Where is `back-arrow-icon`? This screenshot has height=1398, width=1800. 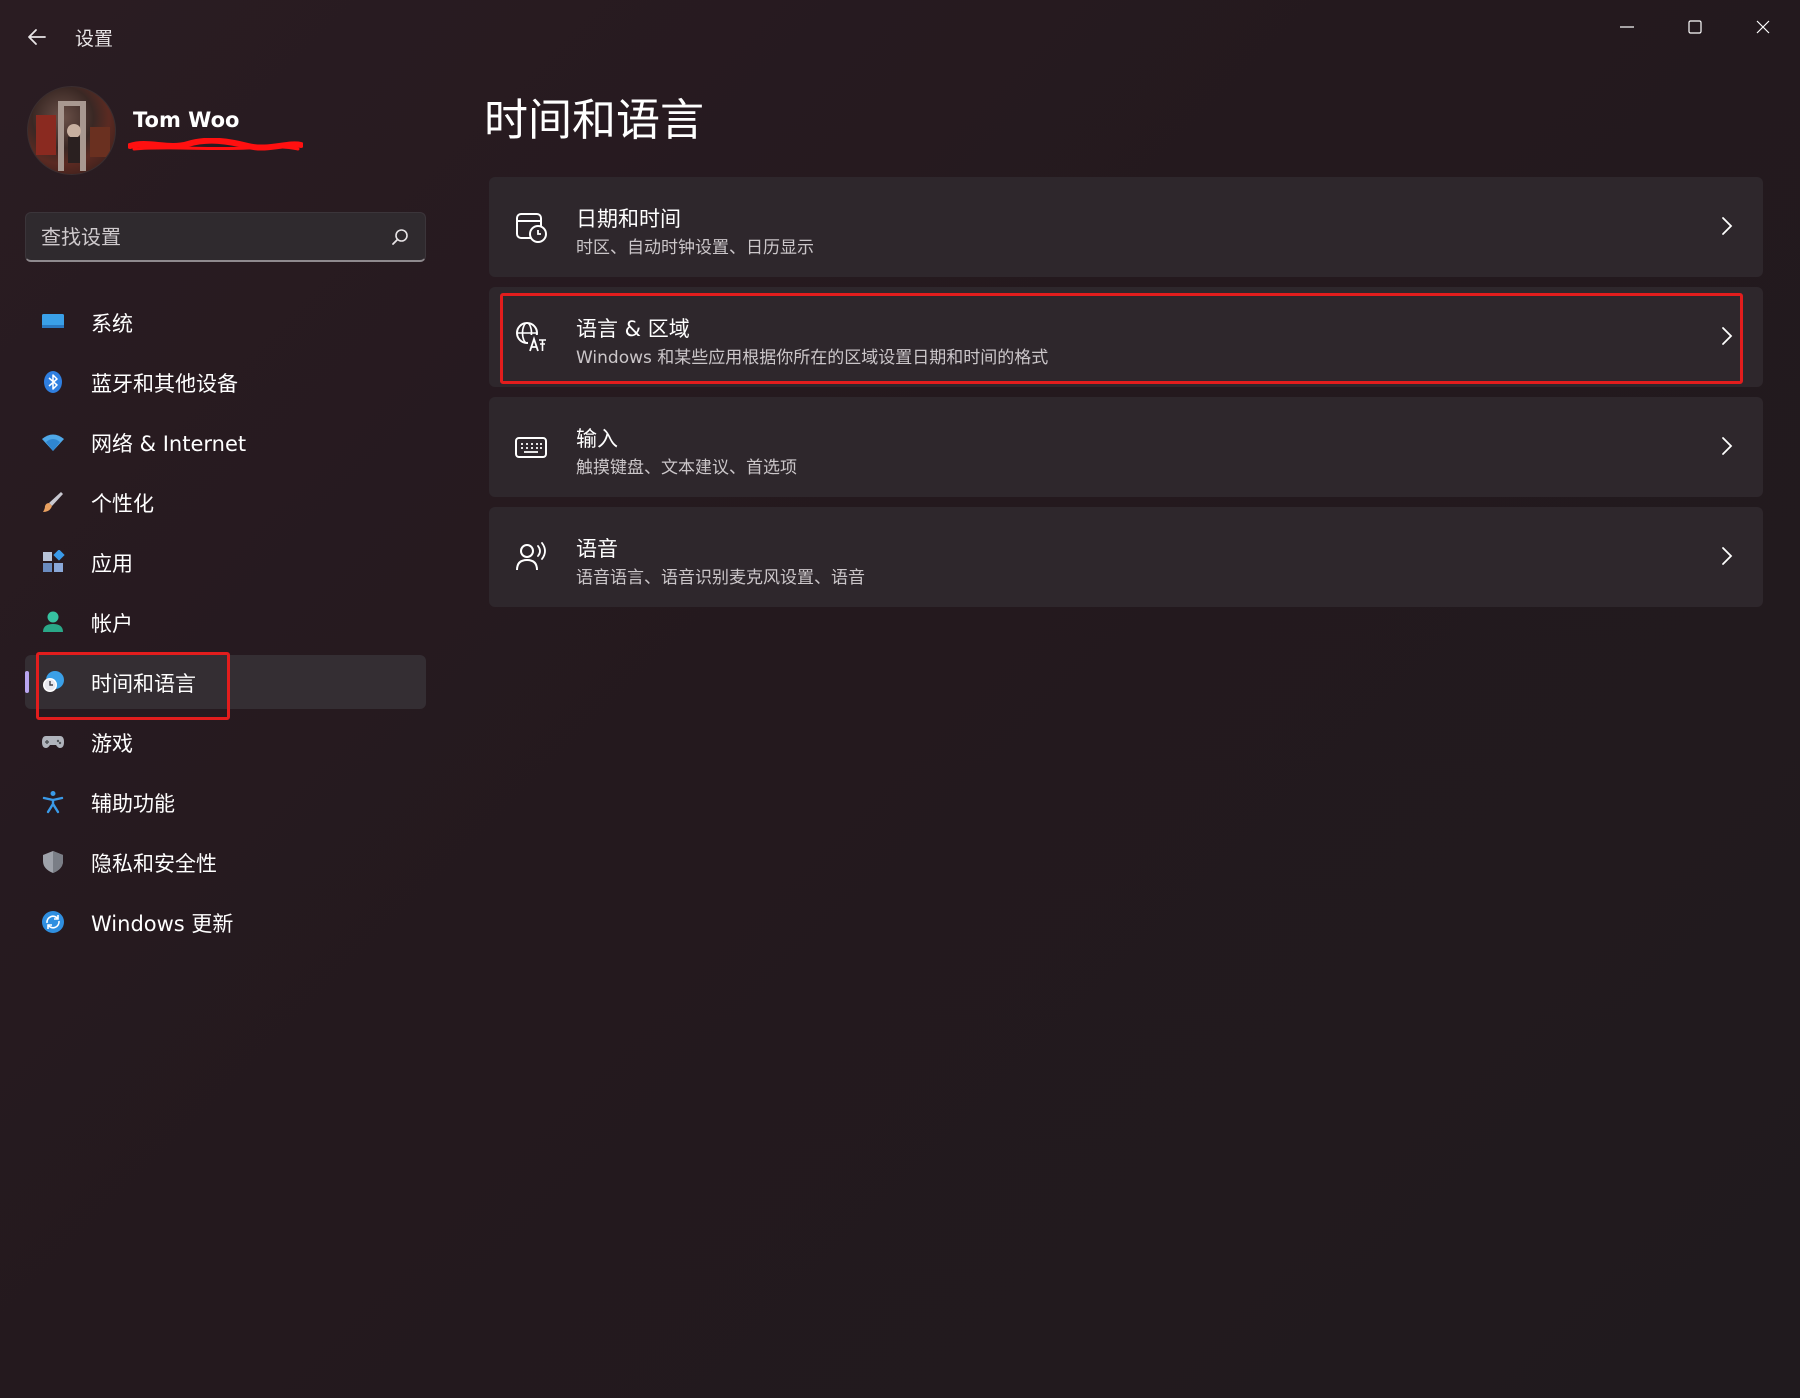 back-arrow-icon is located at coordinates (37, 37).